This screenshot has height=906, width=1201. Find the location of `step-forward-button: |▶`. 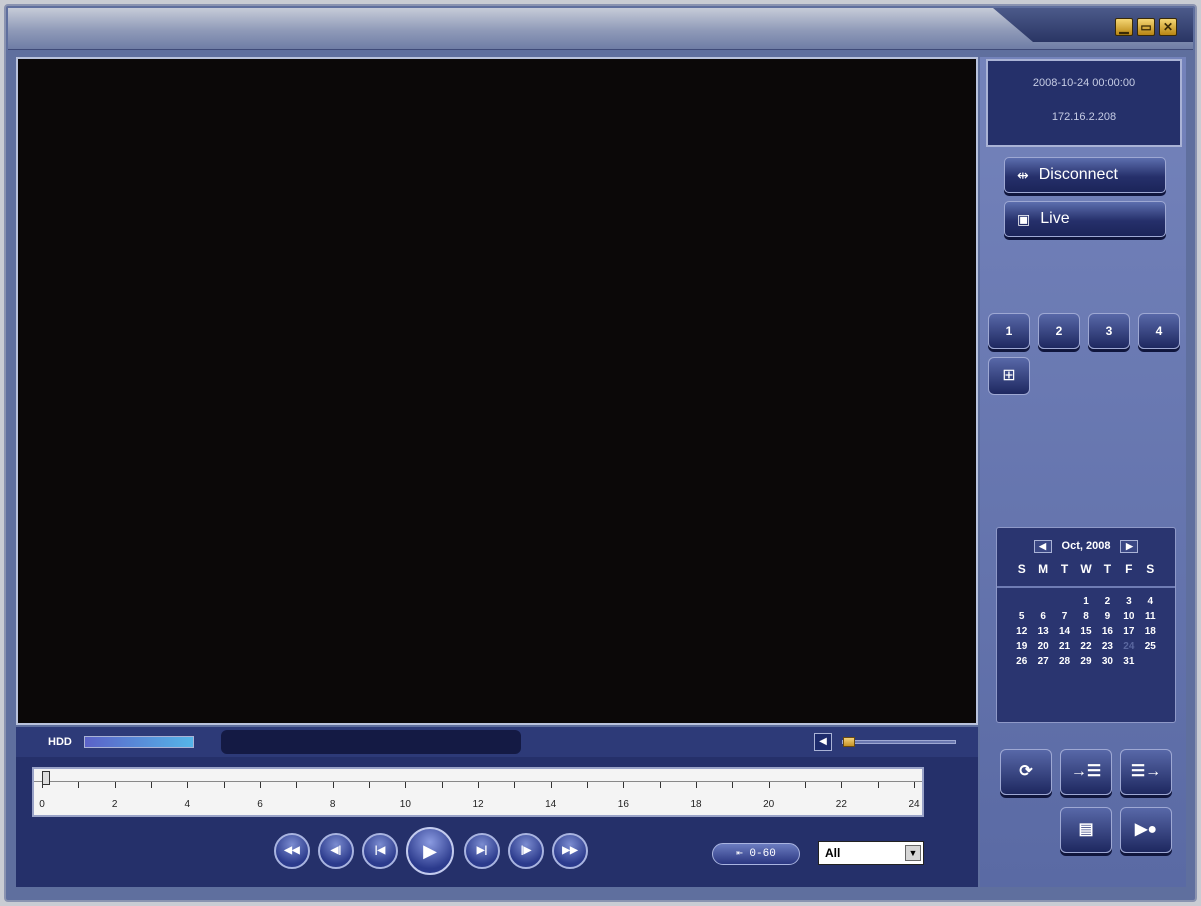

step-forward-button: |▶ is located at coordinates (526, 851).